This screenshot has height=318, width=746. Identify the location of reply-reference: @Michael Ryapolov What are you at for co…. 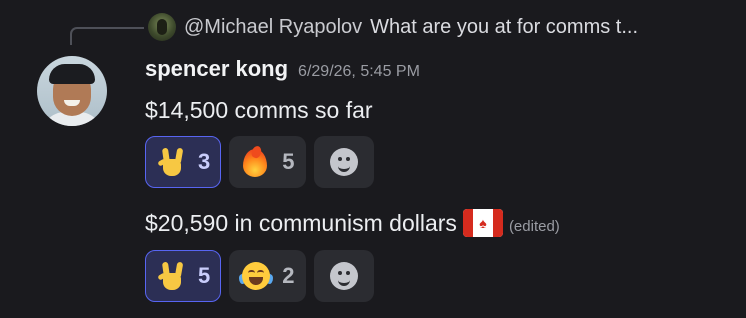
(393, 27).